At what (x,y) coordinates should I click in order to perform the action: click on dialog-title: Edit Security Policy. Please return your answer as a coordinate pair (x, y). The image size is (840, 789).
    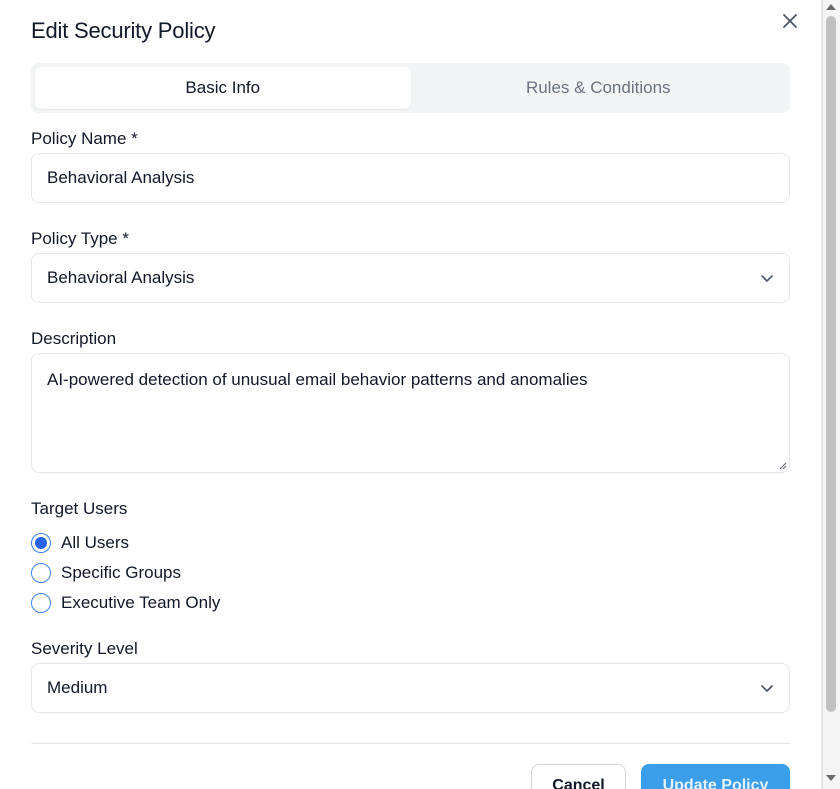
    Looking at the image, I should click on (123, 30).